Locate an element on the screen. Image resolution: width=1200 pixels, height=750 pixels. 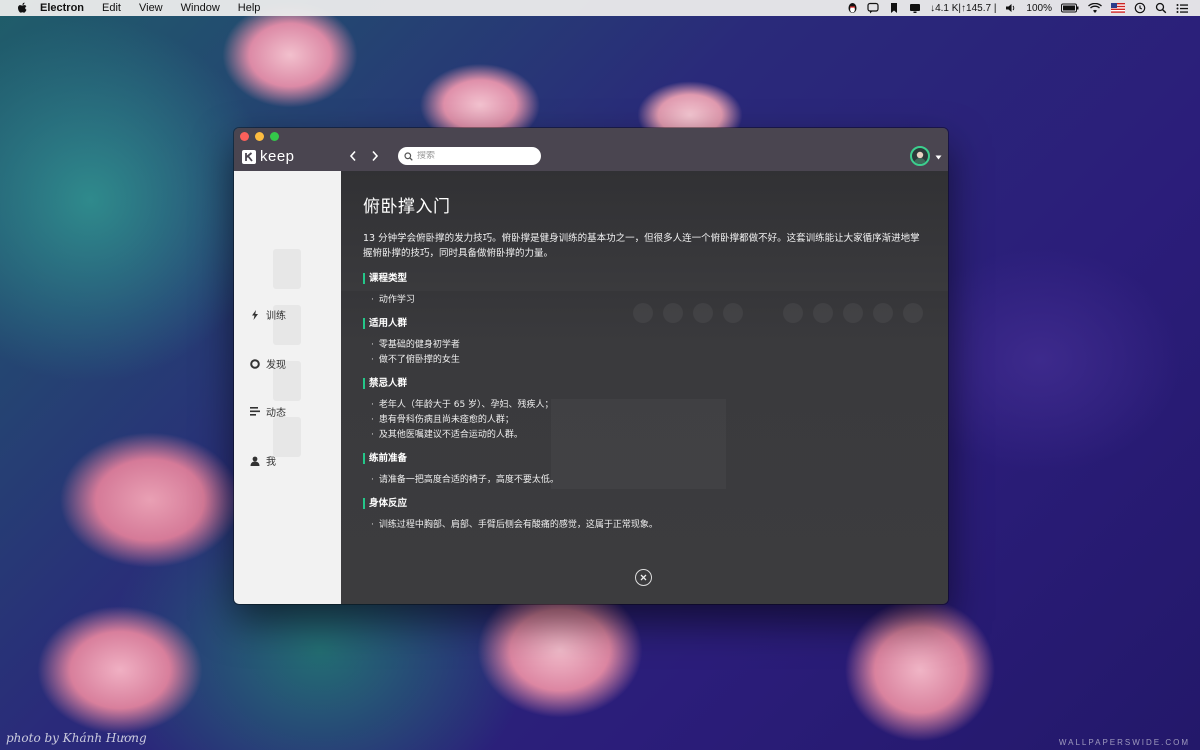
section-heading: 禁忌人群 is located at coordinates (645, 383).